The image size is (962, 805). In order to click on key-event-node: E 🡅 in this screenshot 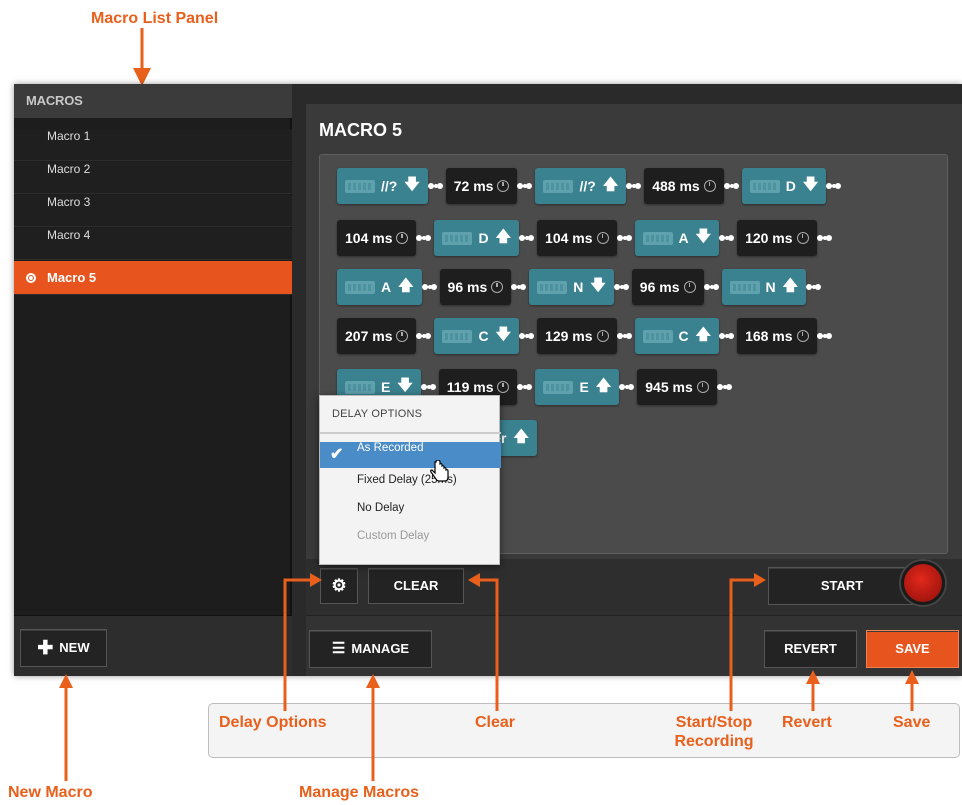, I will do `click(577, 387)`.